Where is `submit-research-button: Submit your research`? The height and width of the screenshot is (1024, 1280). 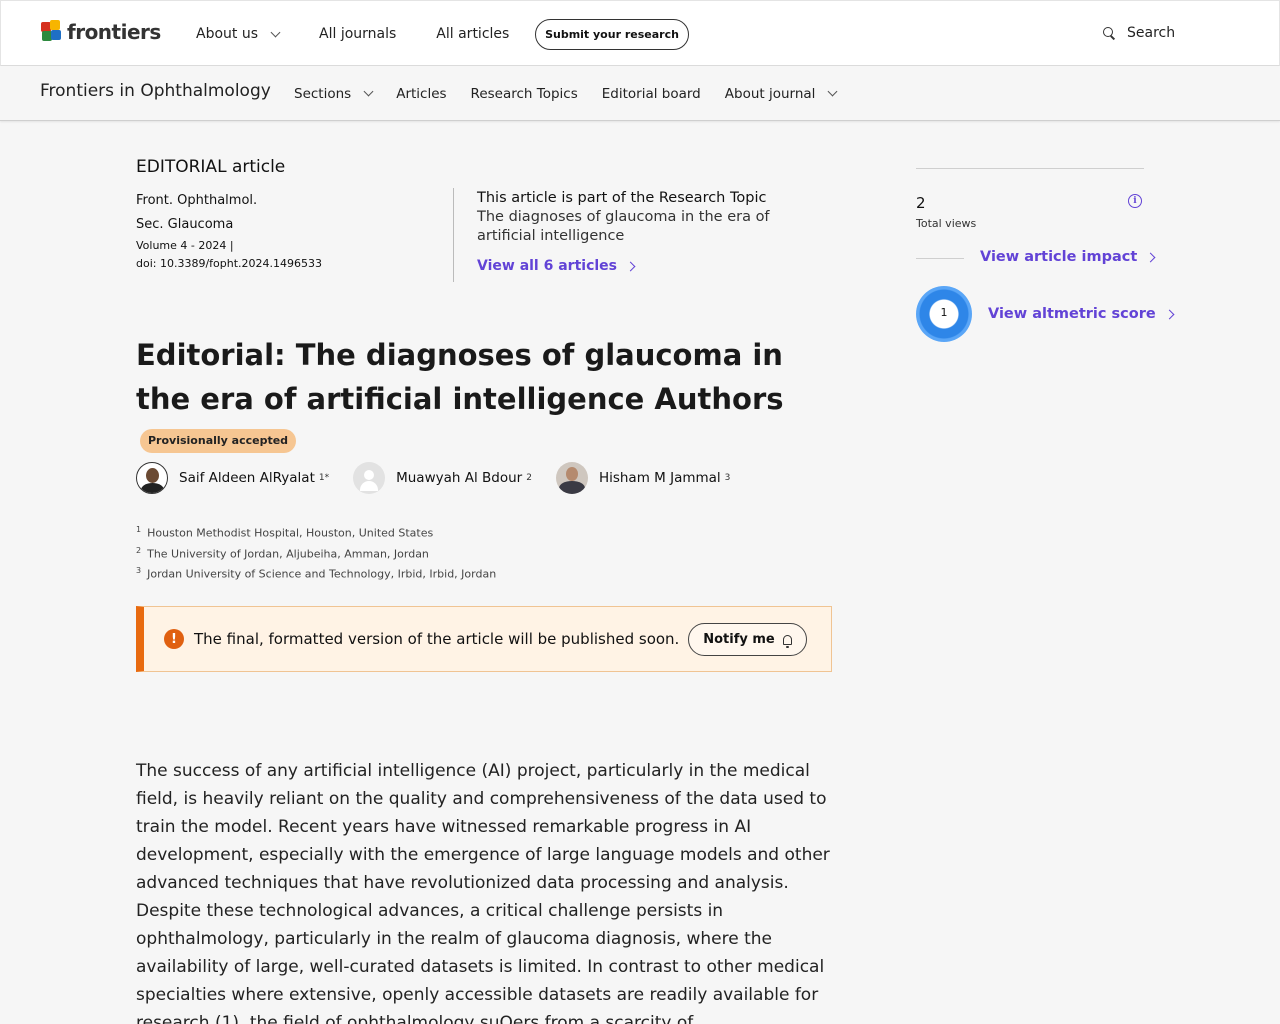
submit-research-button: Submit your research is located at coordinates (612, 34).